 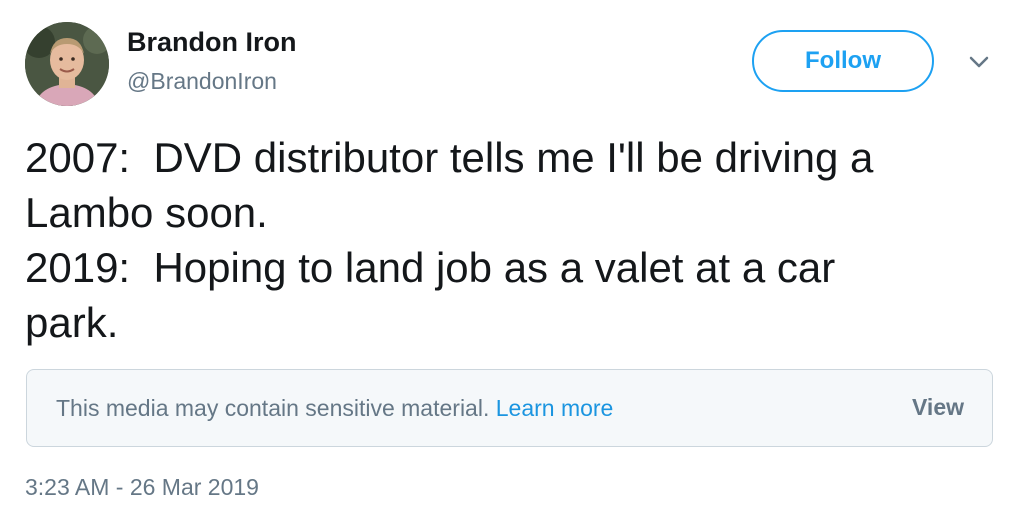 I want to click on author-handle: @BrandonIron, so click(x=202, y=81).